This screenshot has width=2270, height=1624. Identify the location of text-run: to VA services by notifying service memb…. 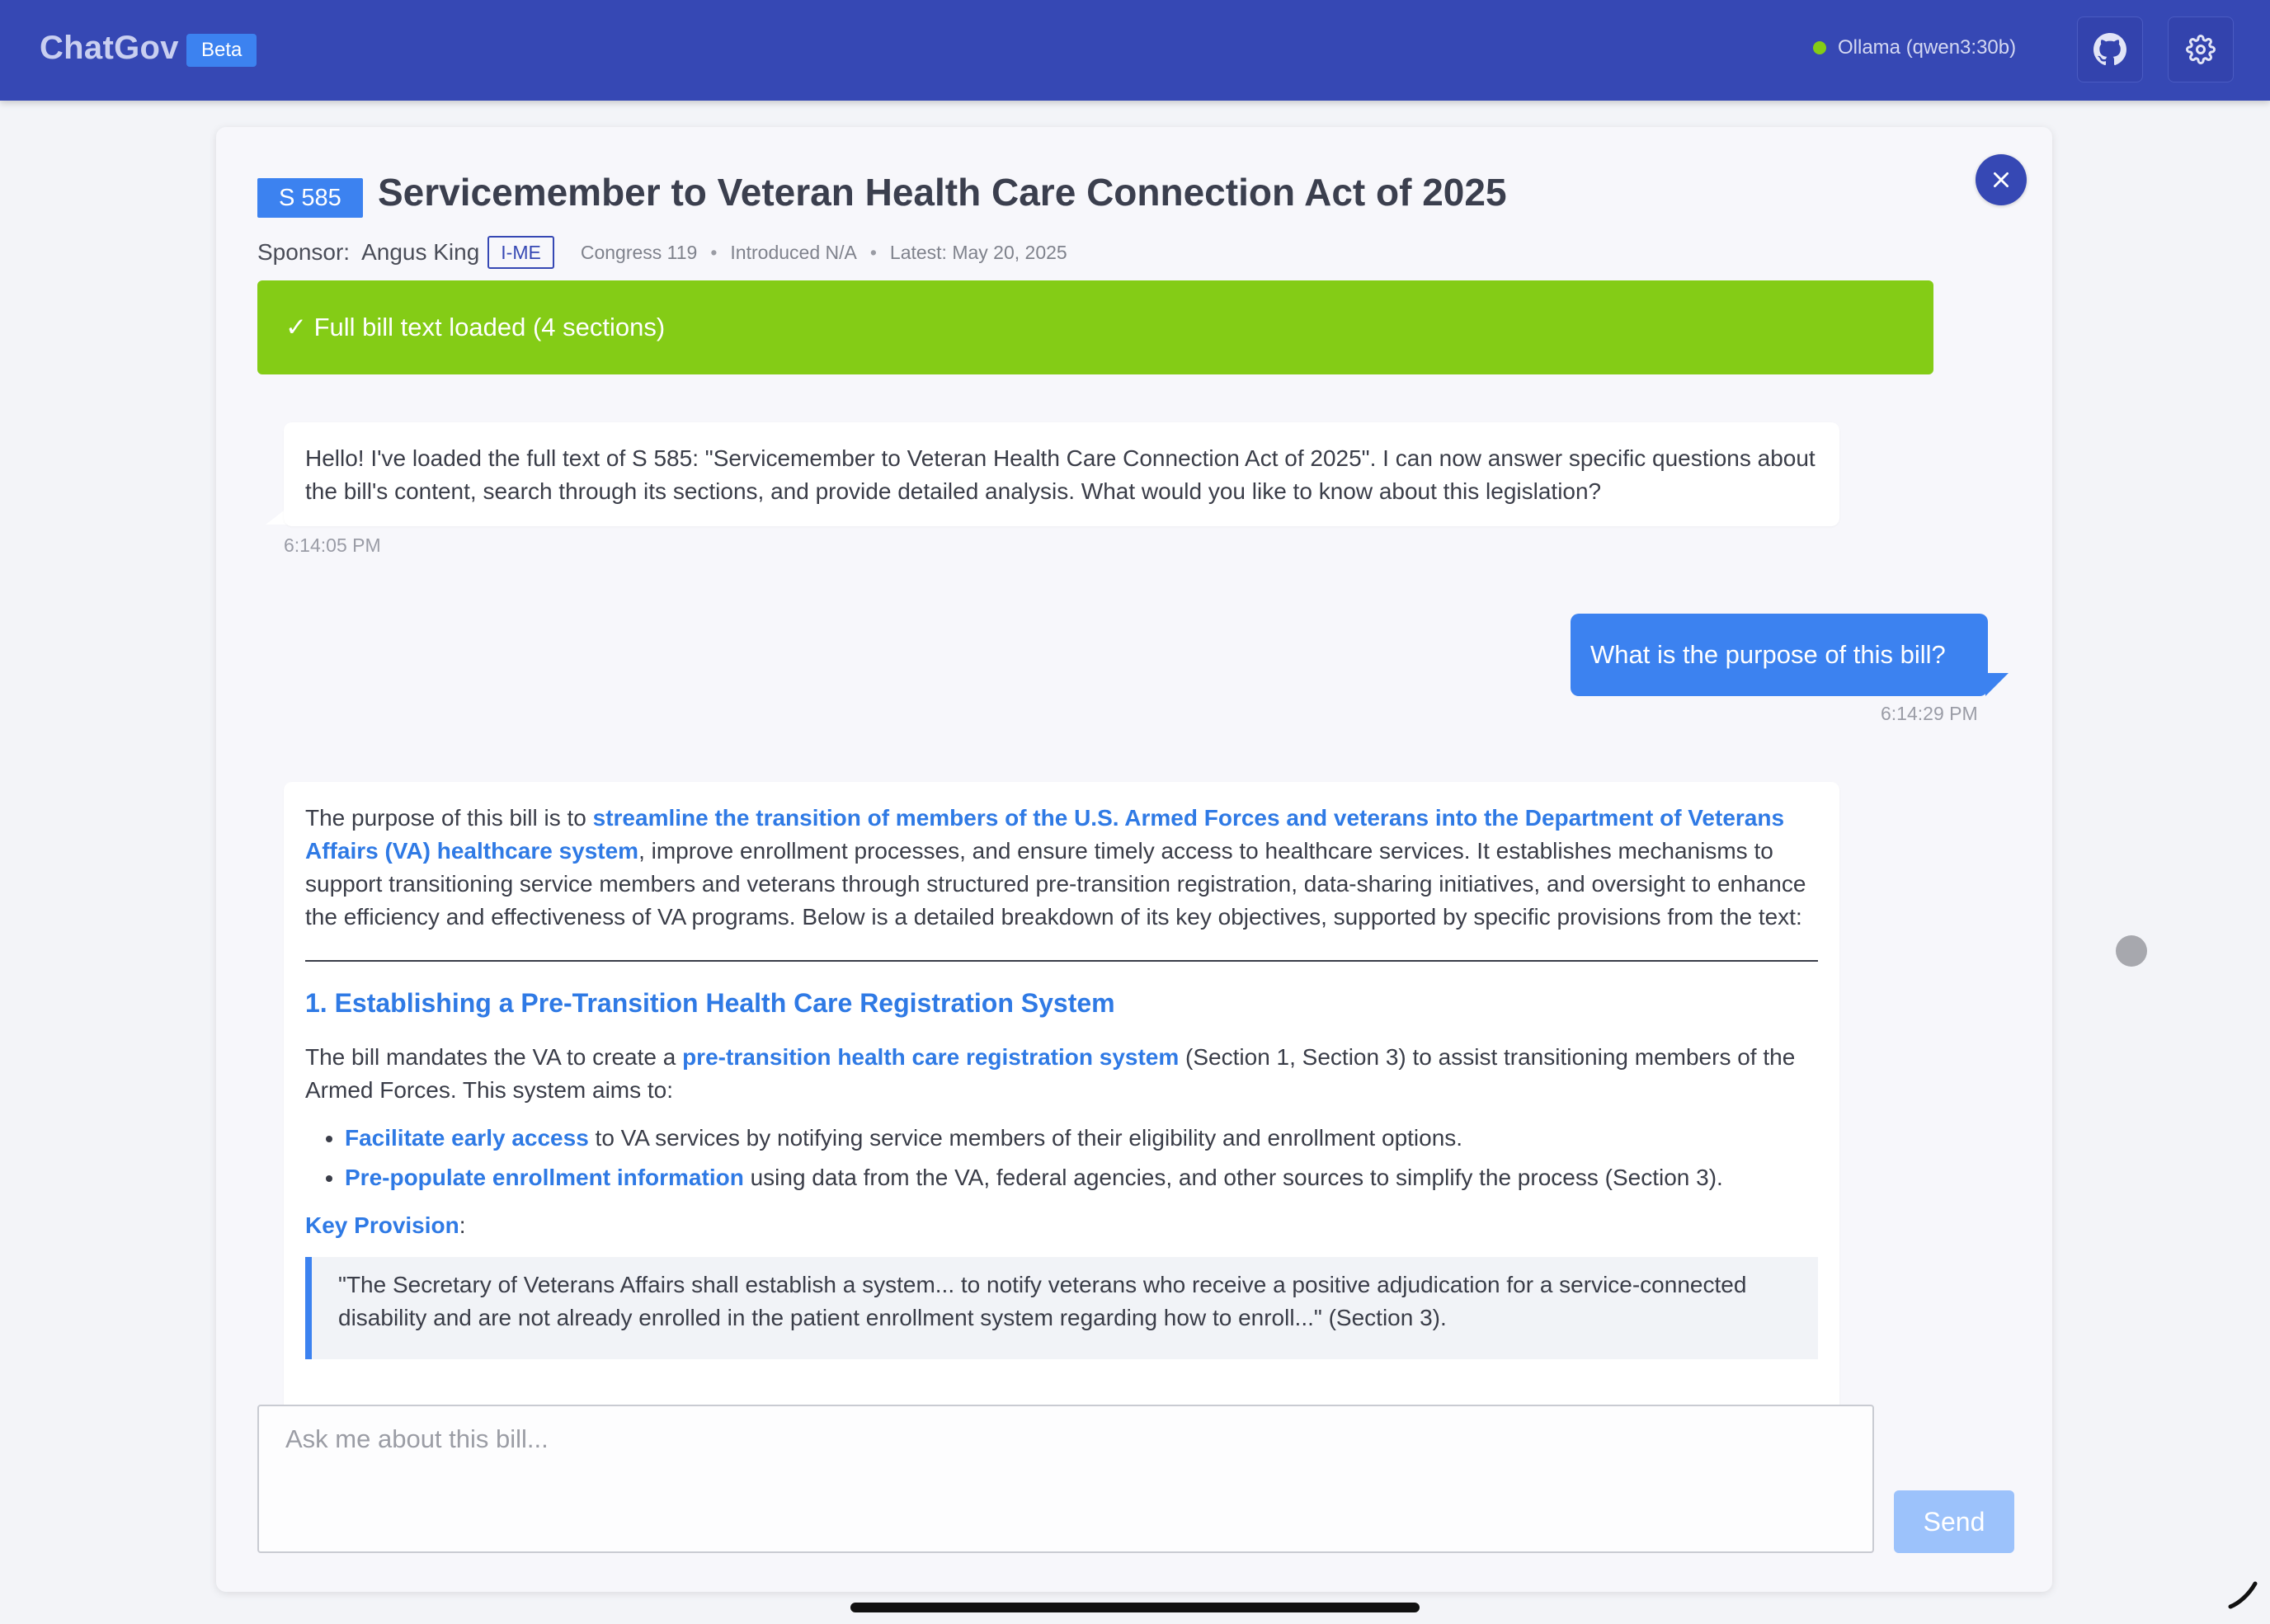
(1025, 1138).